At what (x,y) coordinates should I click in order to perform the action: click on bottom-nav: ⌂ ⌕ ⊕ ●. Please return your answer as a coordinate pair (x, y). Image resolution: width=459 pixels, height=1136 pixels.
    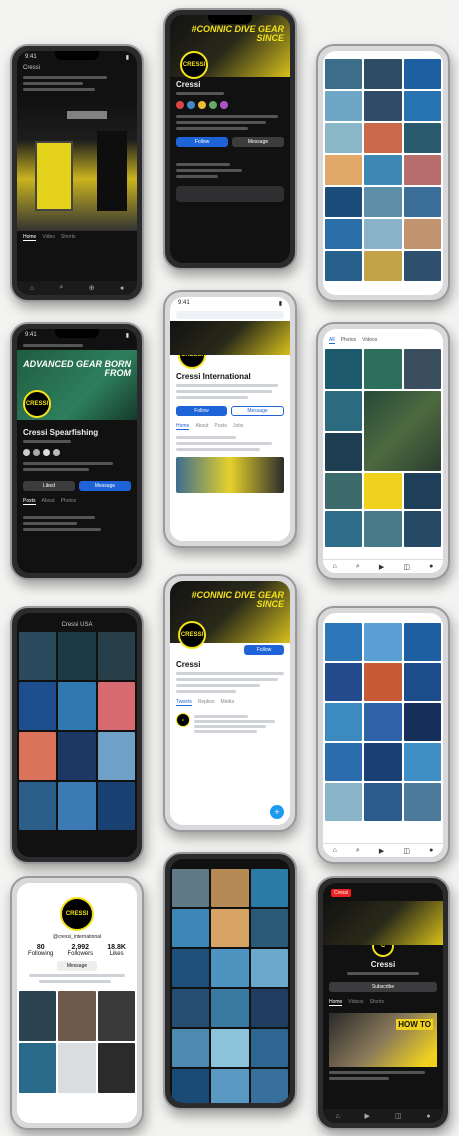
    Looking at the image, I should click on (77, 288).